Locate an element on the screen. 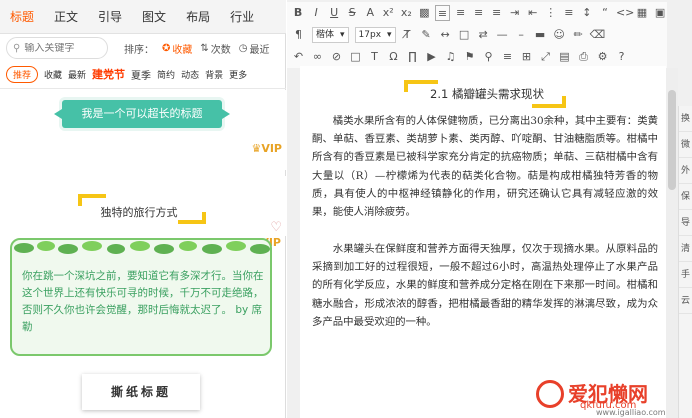 This screenshot has height=418, width=692. highlight-icon: ▩ is located at coordinates (424, 13).